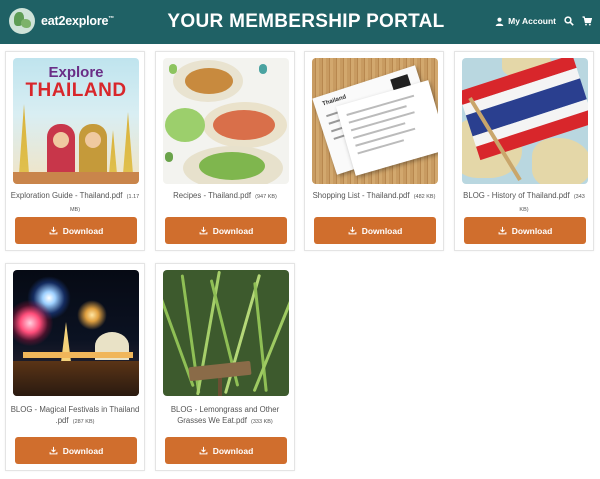  What do you see at coordinates (66, 195) in the screenshot?
I see `file-name: Exploration Guide - Thailand.pdf` at bounding box center [66, 195].